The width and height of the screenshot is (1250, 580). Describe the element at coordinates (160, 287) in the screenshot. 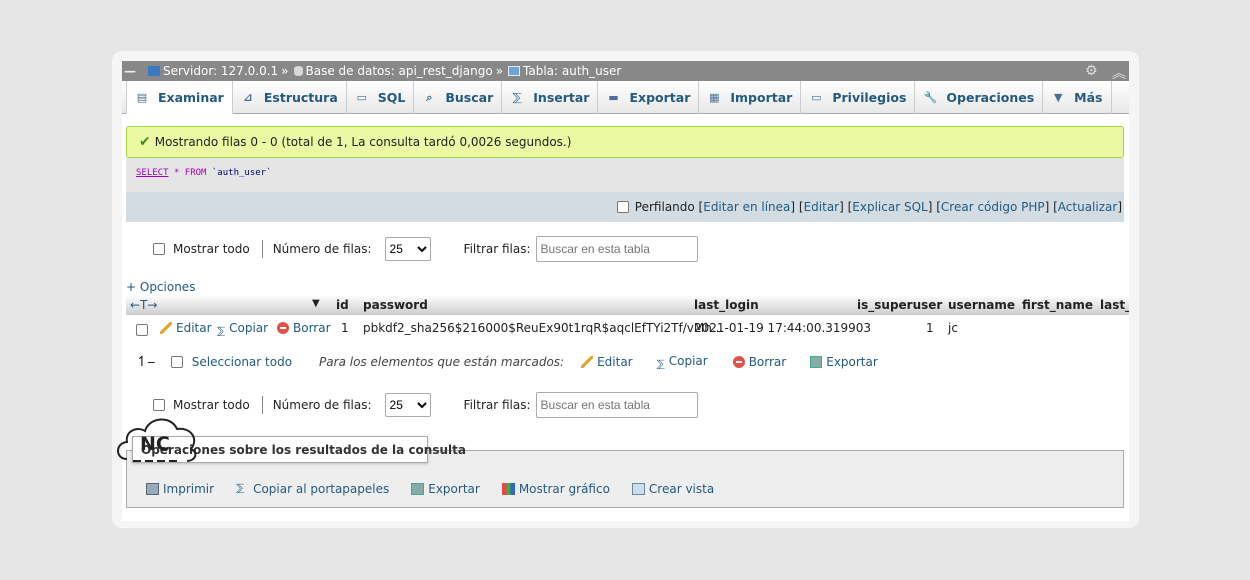

I see `options-link: + Opciones` at that location.